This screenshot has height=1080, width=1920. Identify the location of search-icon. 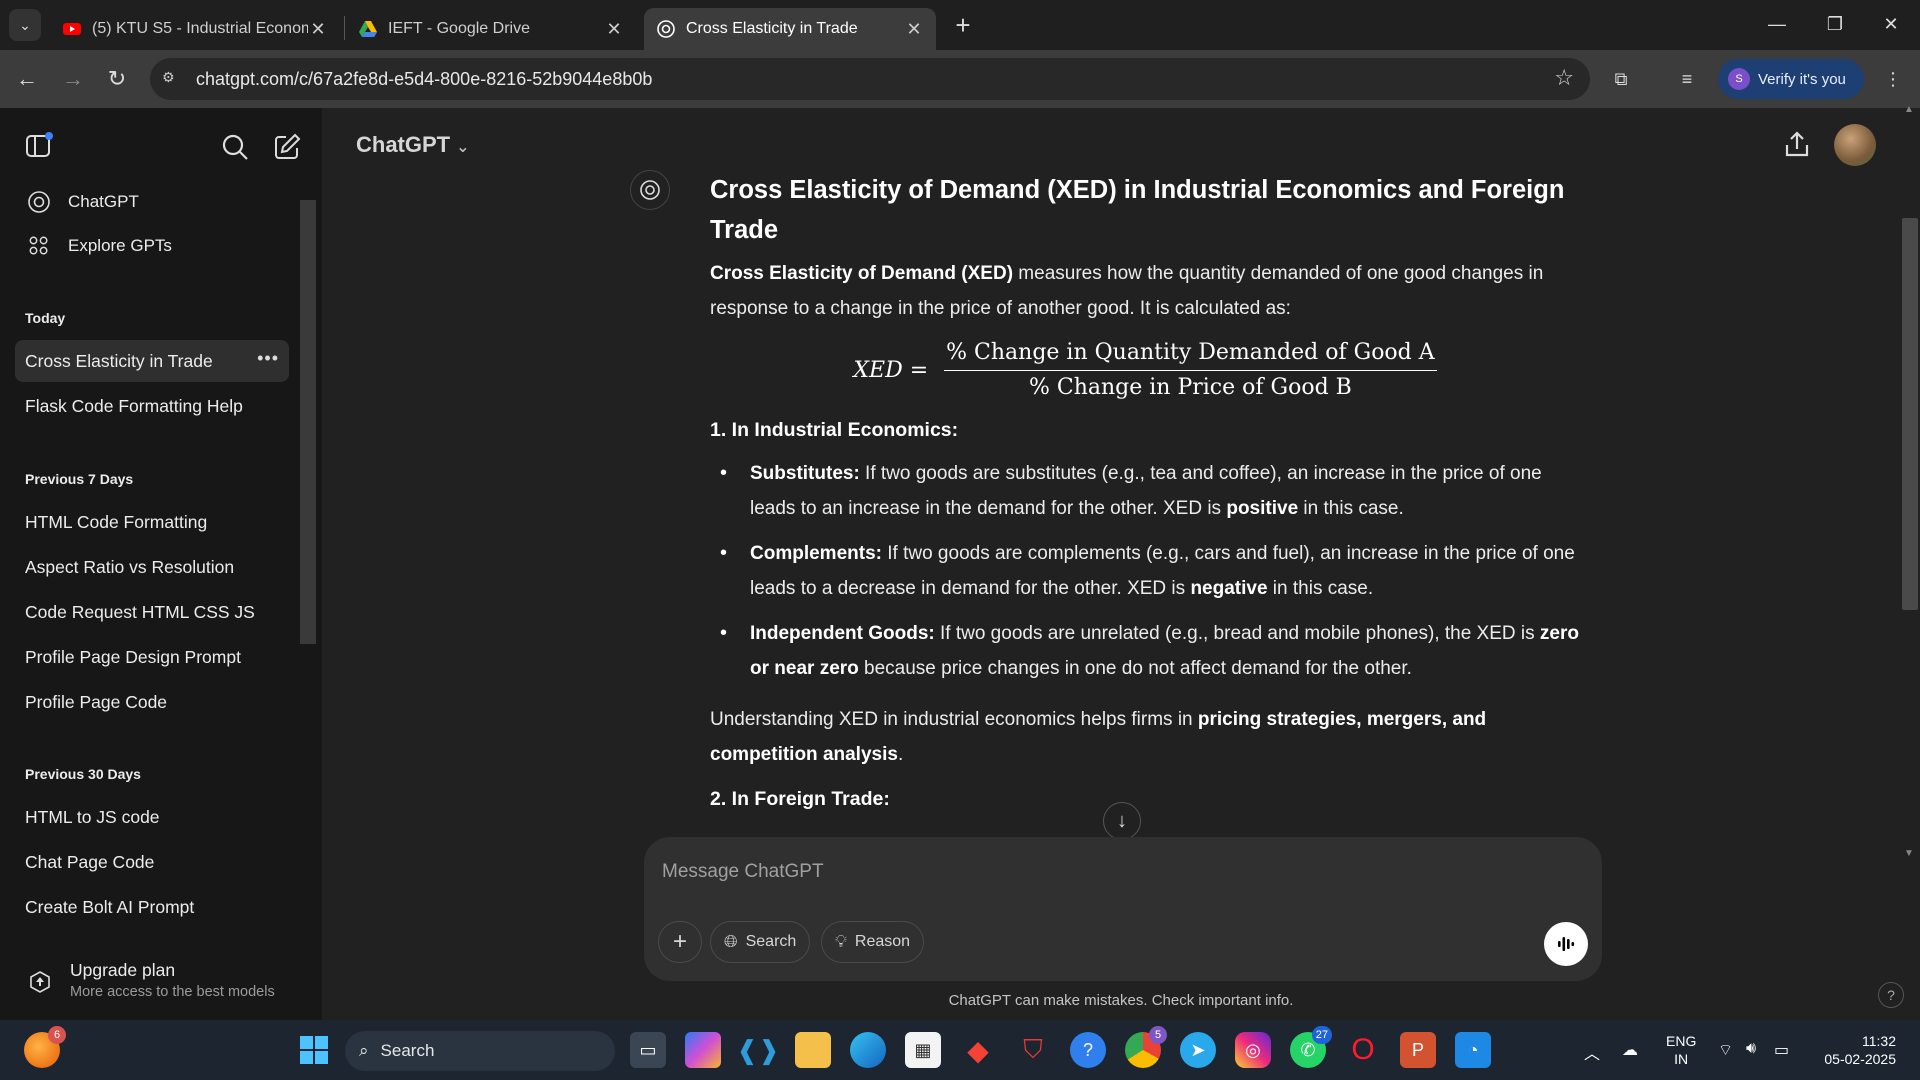
(235, 147).